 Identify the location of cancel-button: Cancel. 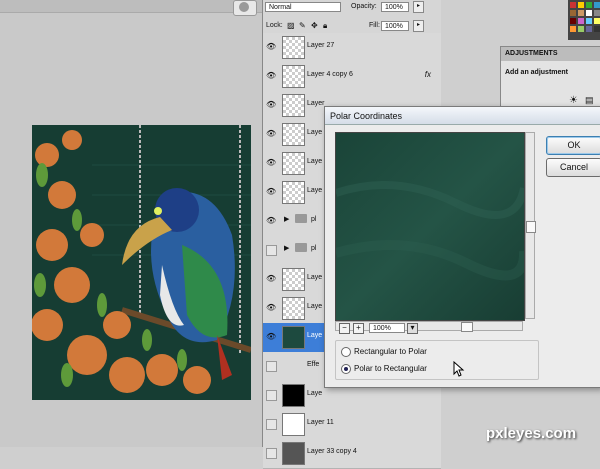
(573, 167).